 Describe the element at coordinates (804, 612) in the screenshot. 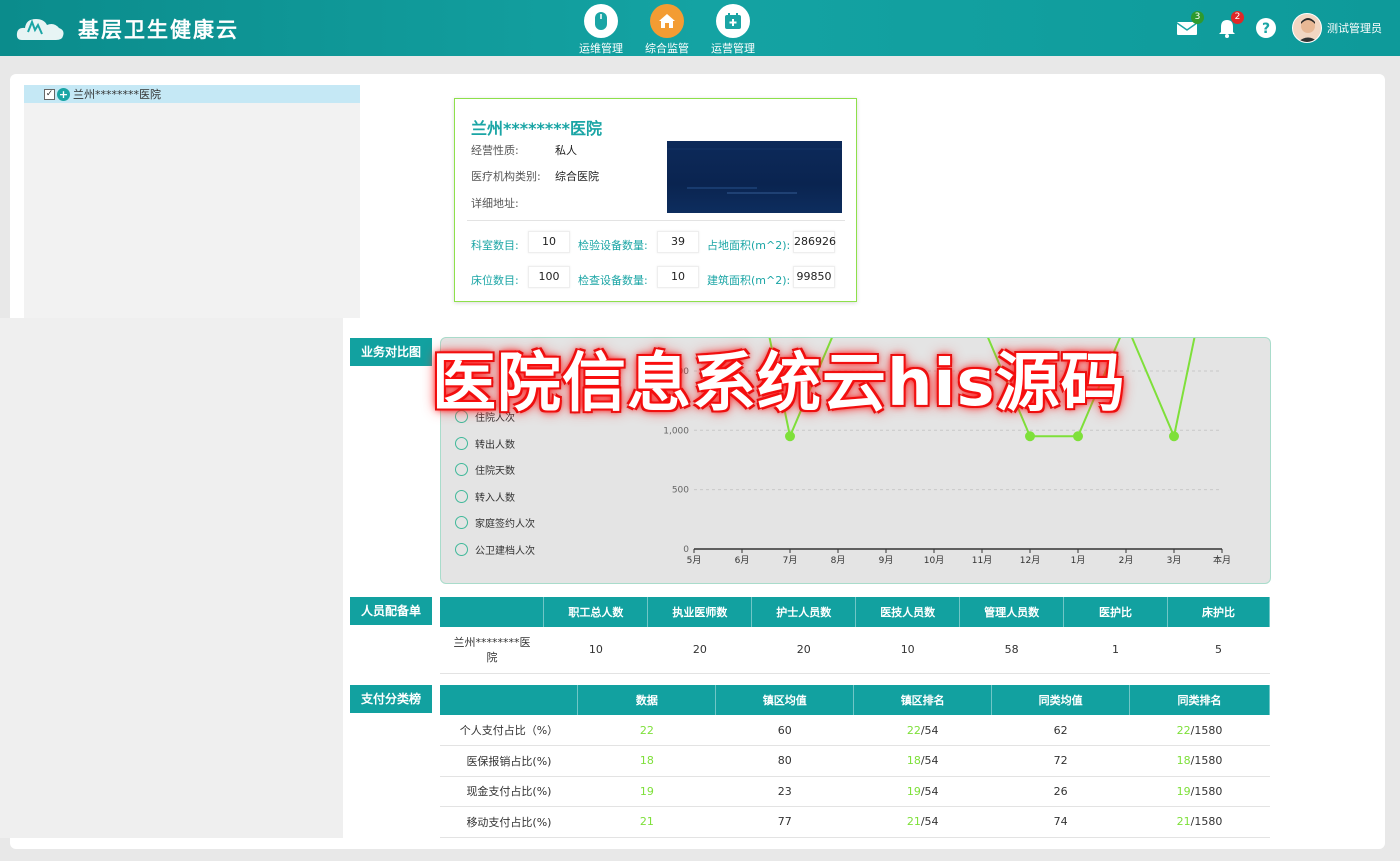

I see `column-header: 护士人员数` at that location.